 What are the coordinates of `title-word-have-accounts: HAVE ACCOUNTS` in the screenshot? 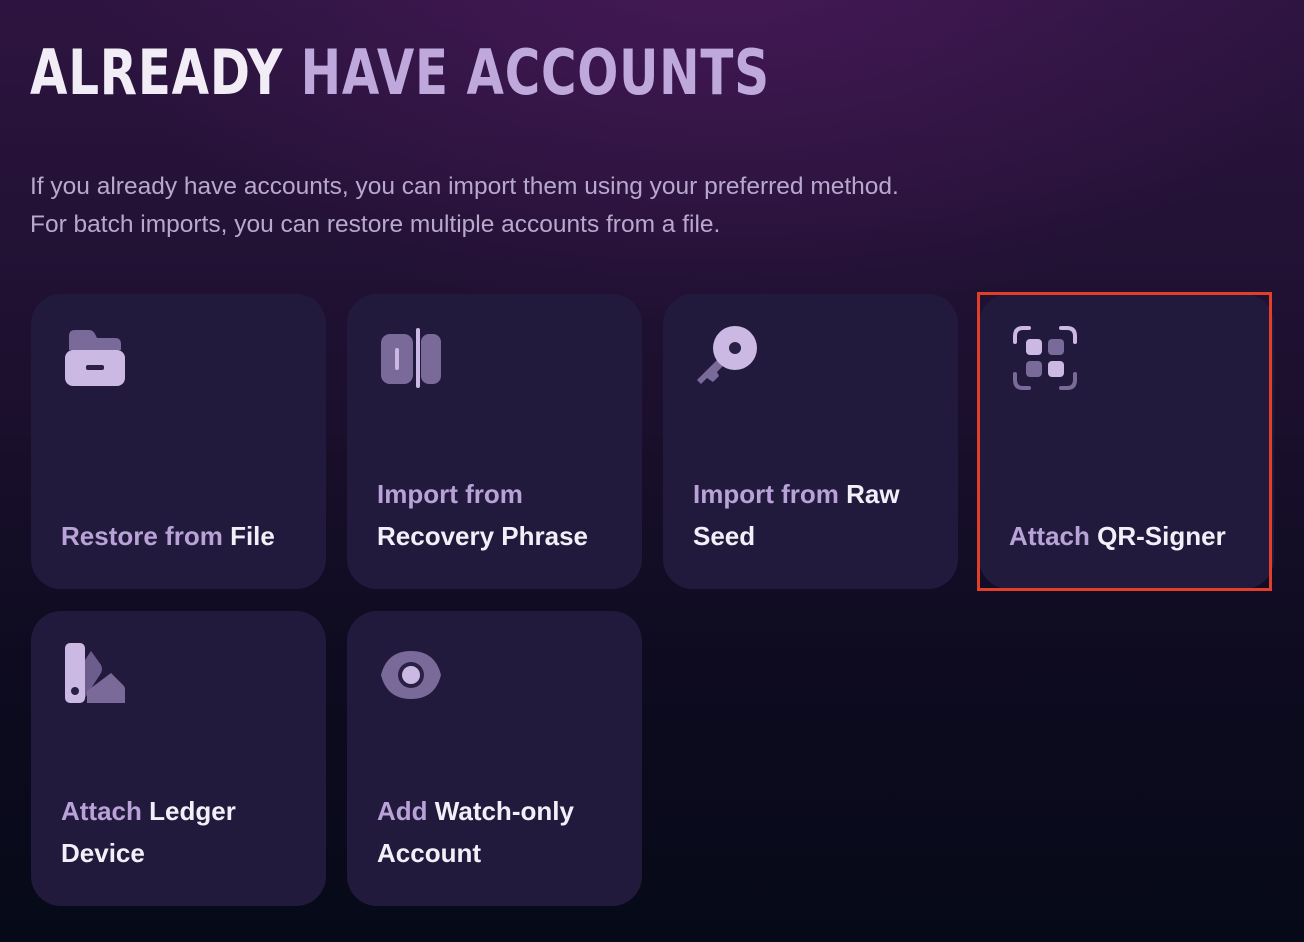 It's located at (535, 72).